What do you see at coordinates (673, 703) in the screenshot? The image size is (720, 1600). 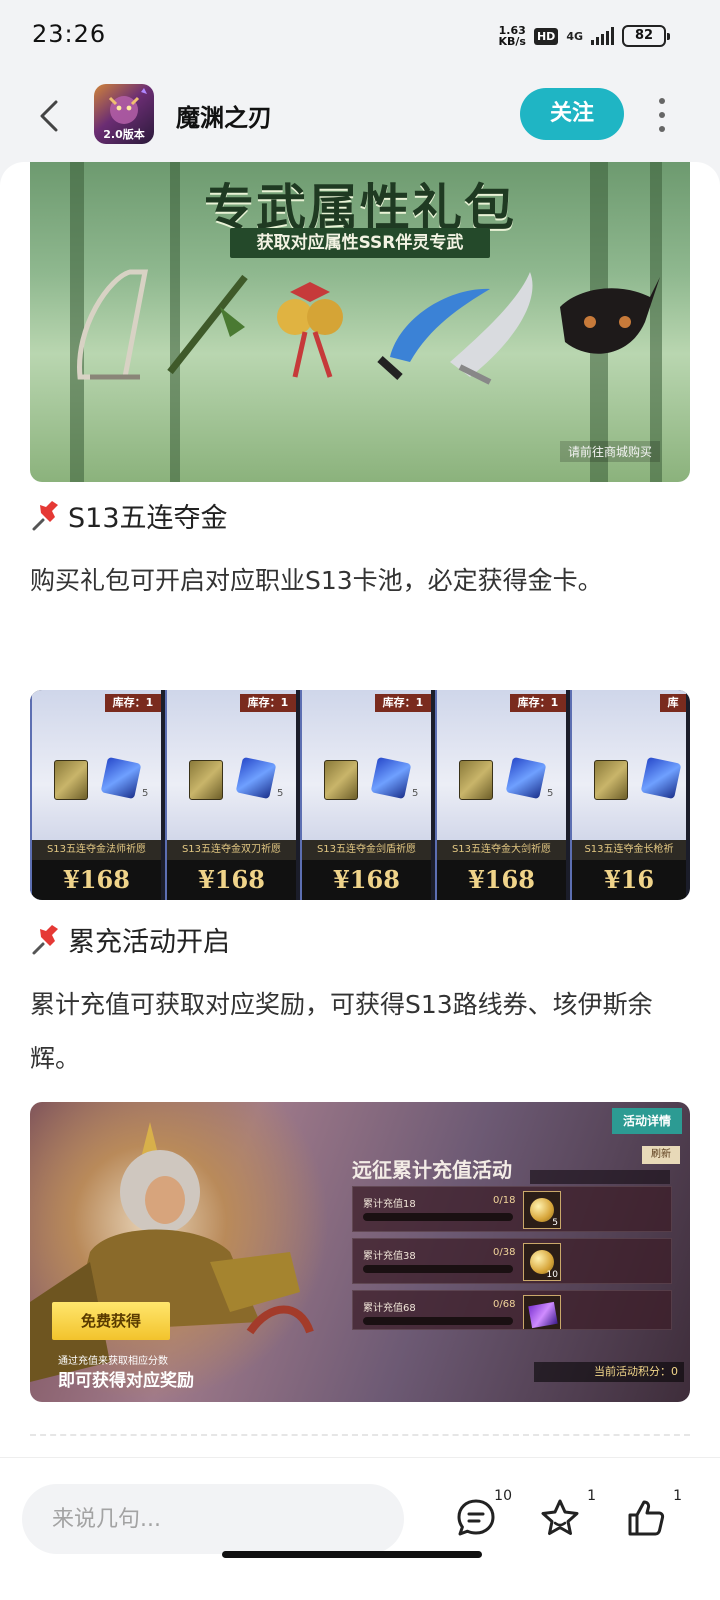 I see `pack-stock: 库` at bounding box center [673, 703].